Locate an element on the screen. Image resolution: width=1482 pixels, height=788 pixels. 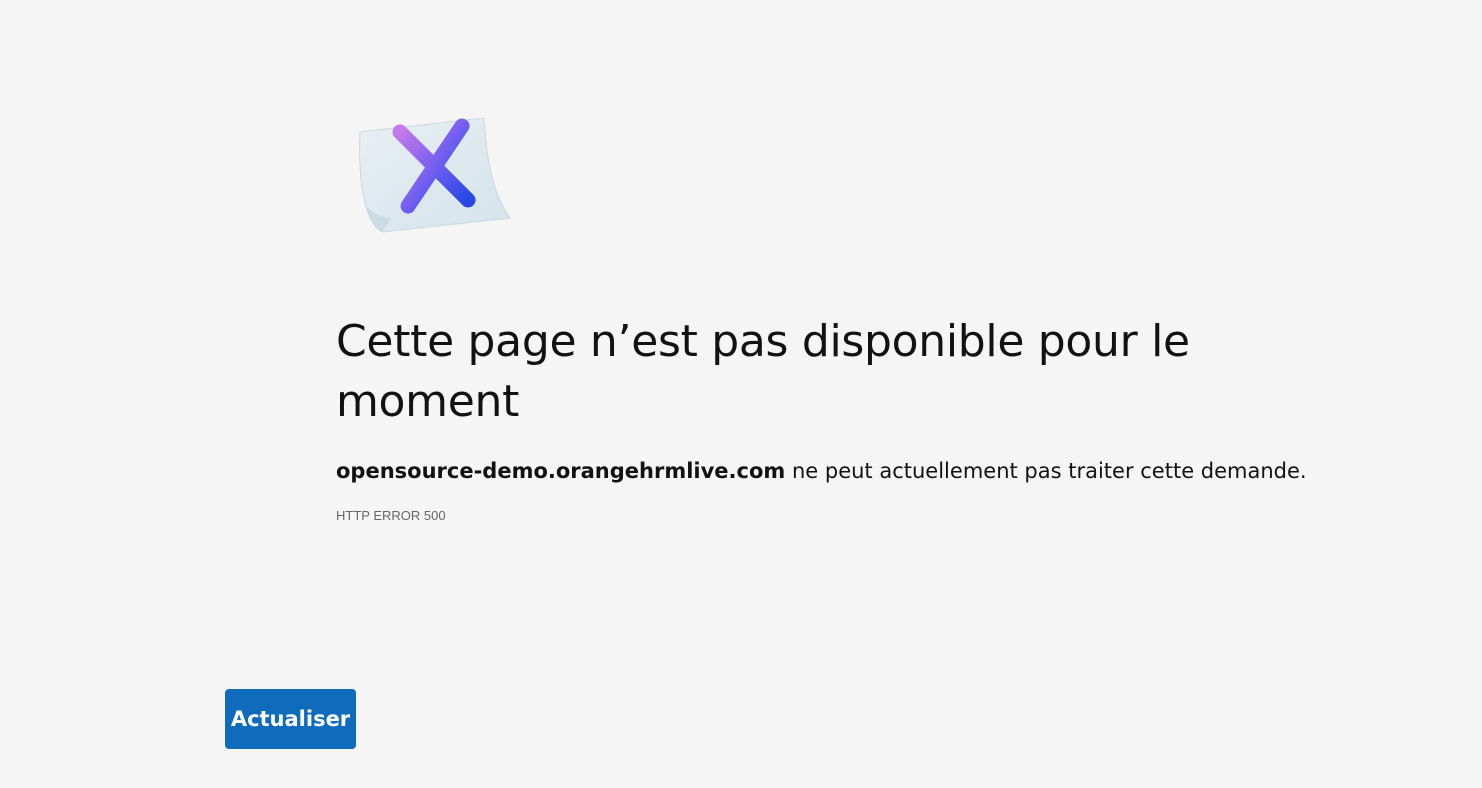
error-host: opensource-demo.orangehrmlive.com is located at coordinates (561, 471).